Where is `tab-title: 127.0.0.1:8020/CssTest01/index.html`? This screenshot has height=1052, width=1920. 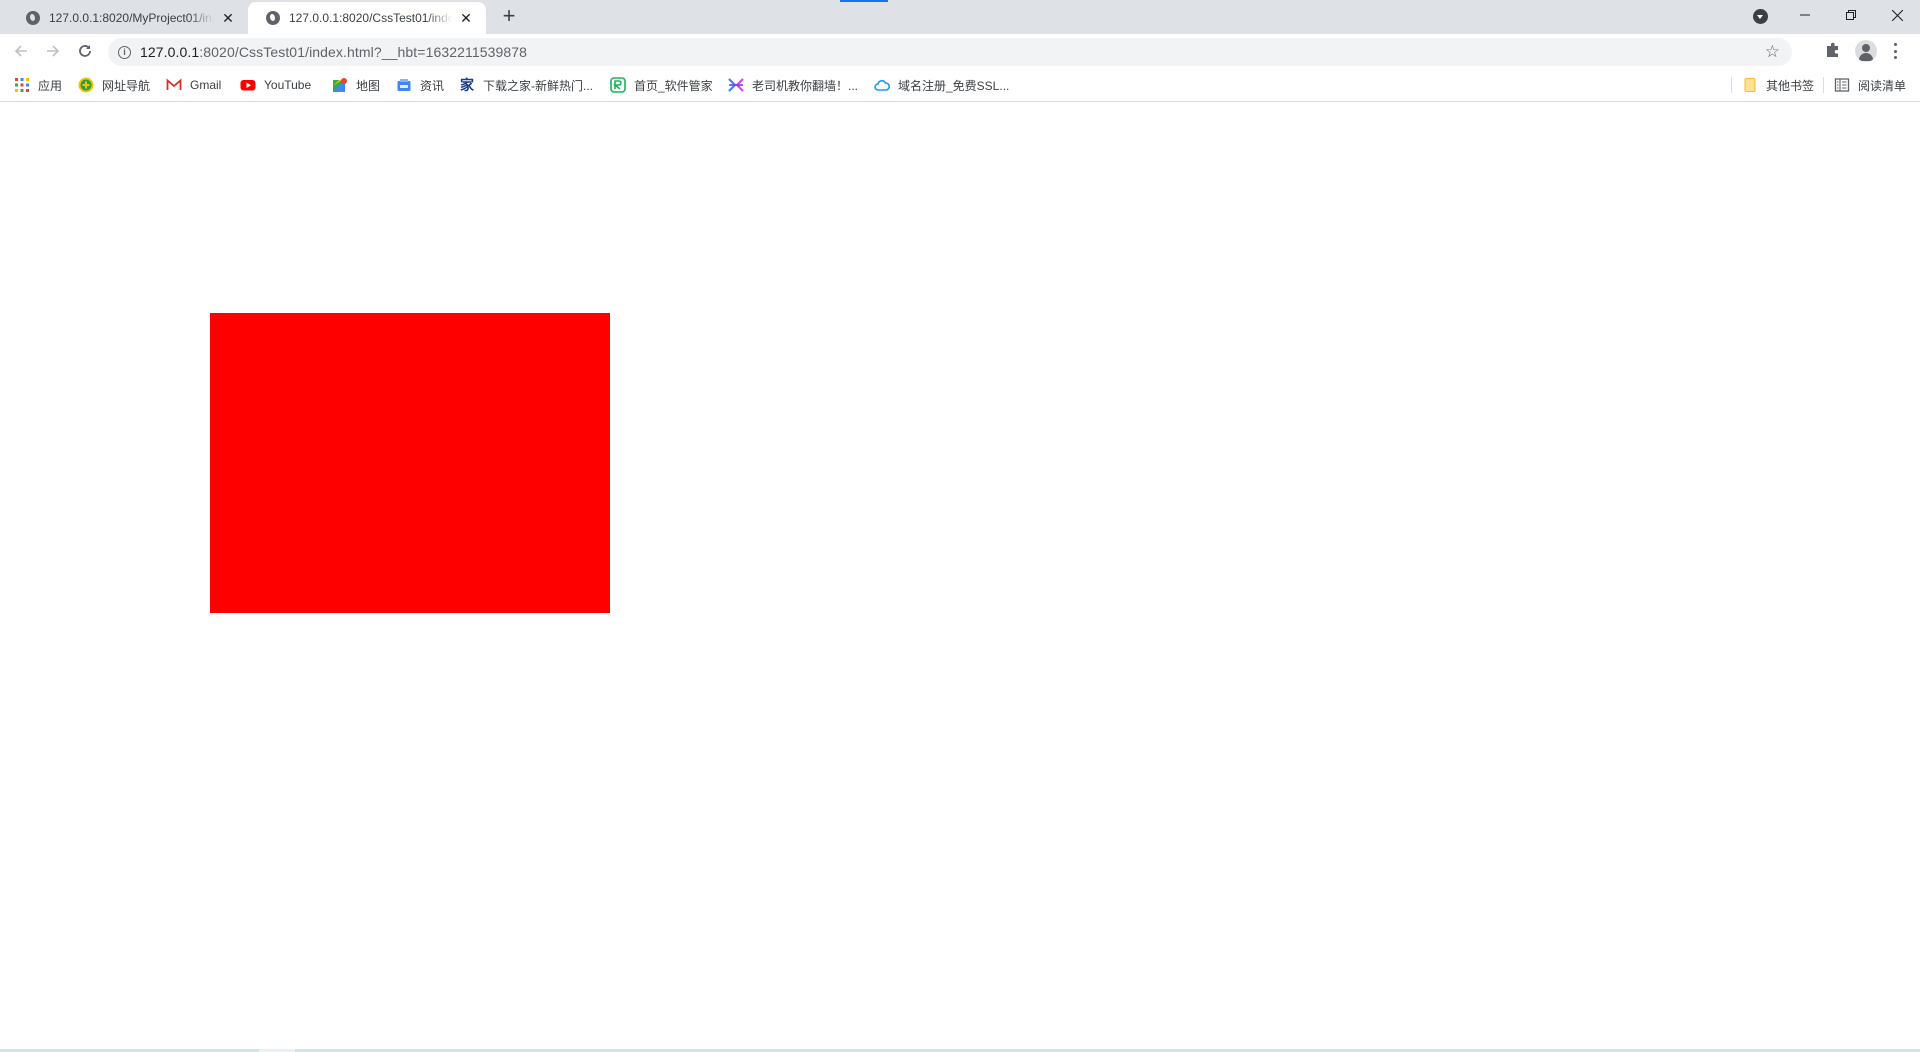 tab-title: 127.0.0.1:8020/CssTest01/index.html is located at coordinates (370, 18).